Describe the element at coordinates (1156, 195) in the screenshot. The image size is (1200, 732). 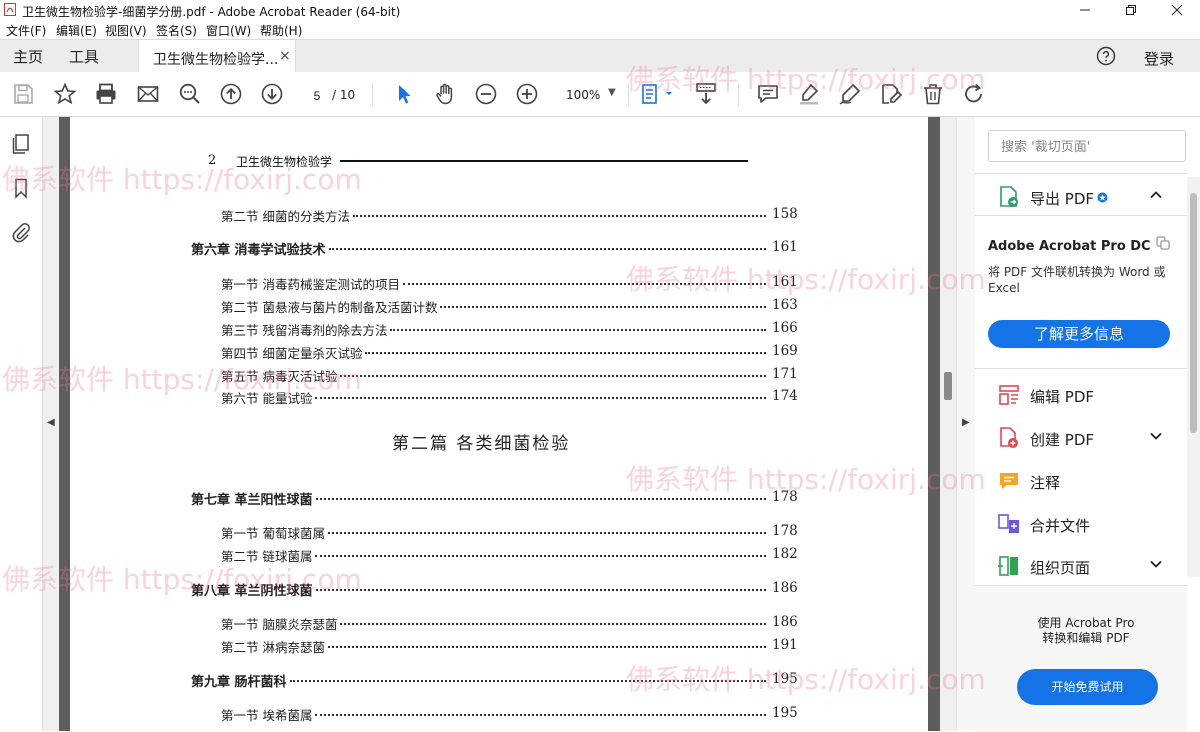
I see `chevron-up-icon` at that location.